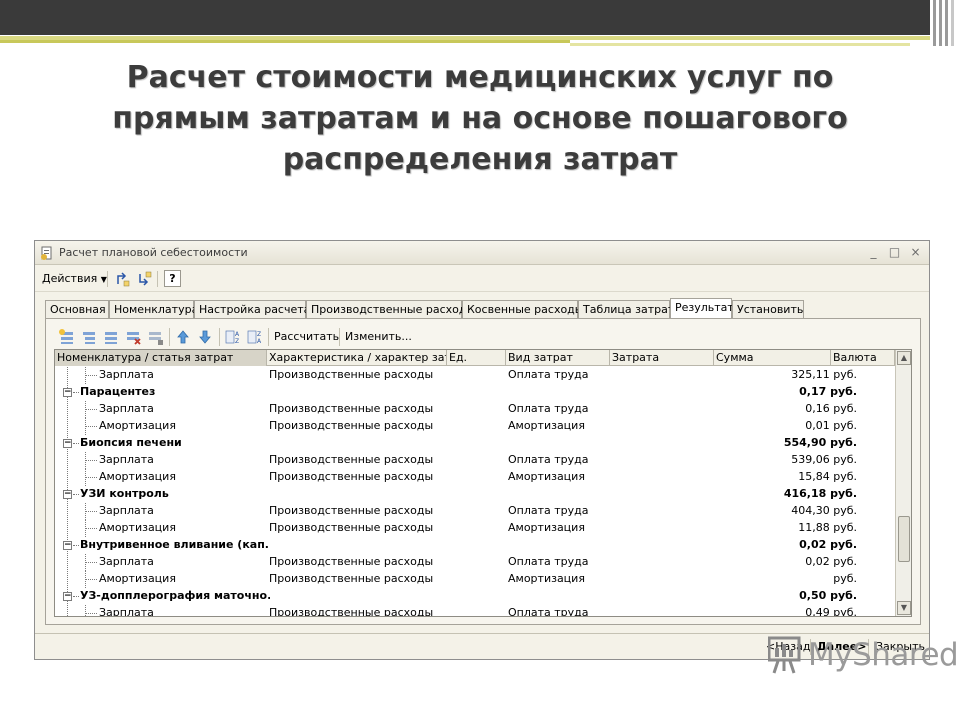  I want to click on group-row: − УЗ-допплерография маточно... 0,50 руб., so click(475, 596).